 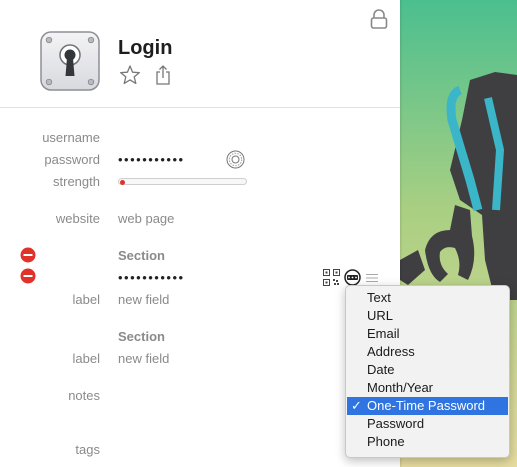 I want to click on share-icon, so click(x=163, y=75).